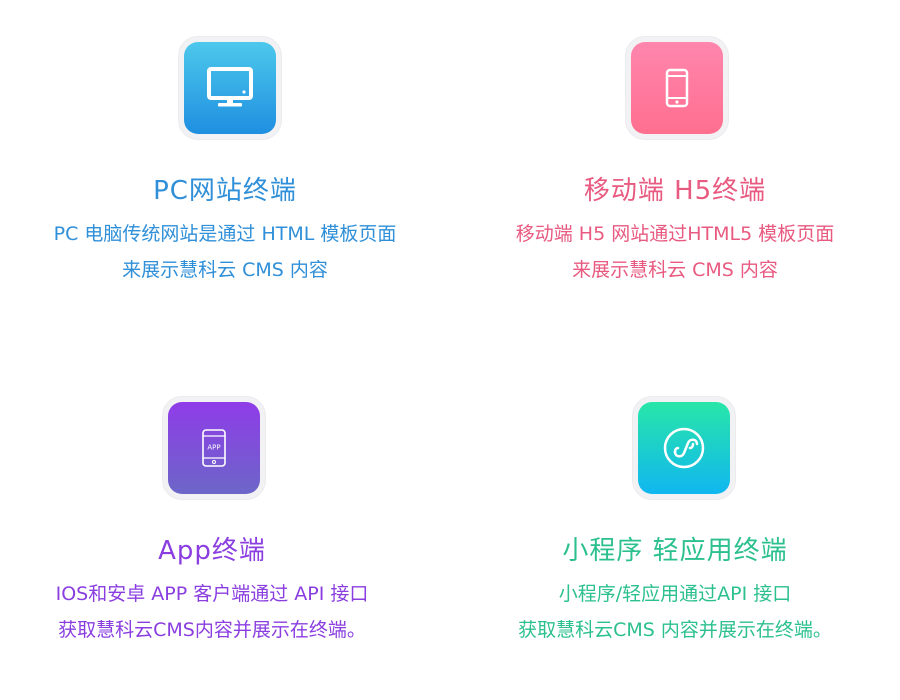 The height and width of the screenshot is (700, 900). I want to click on app-desc-line-2: 获取慧科云CMS内容并展示在终端。, so click(212, 630).